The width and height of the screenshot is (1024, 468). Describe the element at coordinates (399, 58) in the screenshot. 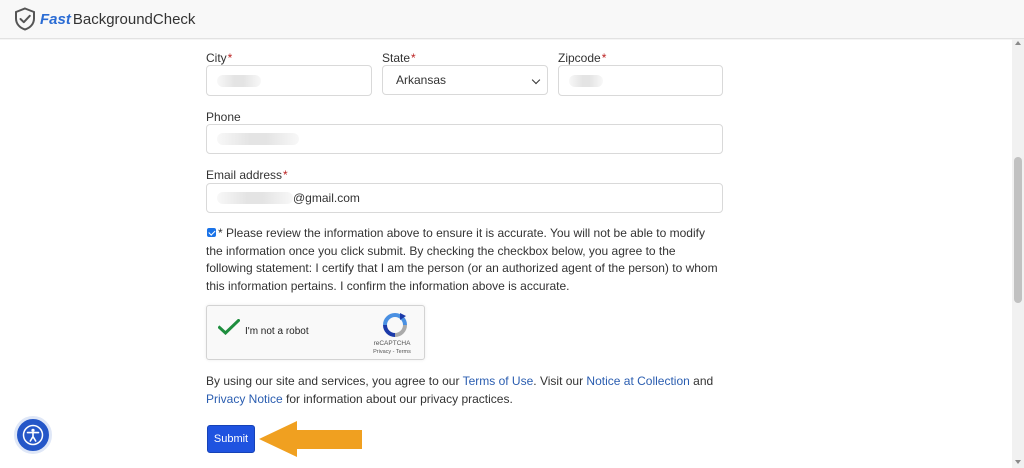

I see `state-label: State*` at that location.